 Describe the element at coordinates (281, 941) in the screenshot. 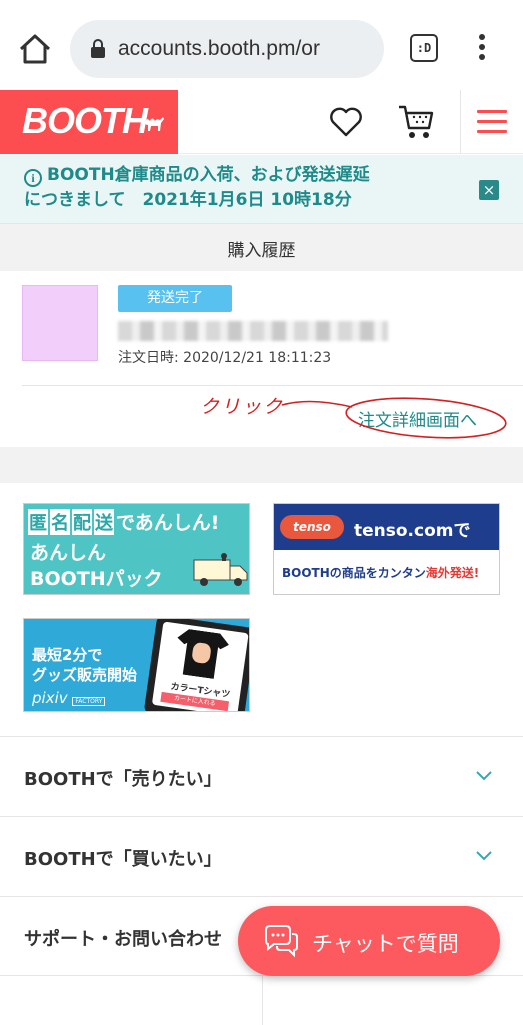

I see `chat-bubble-icon` at that location.